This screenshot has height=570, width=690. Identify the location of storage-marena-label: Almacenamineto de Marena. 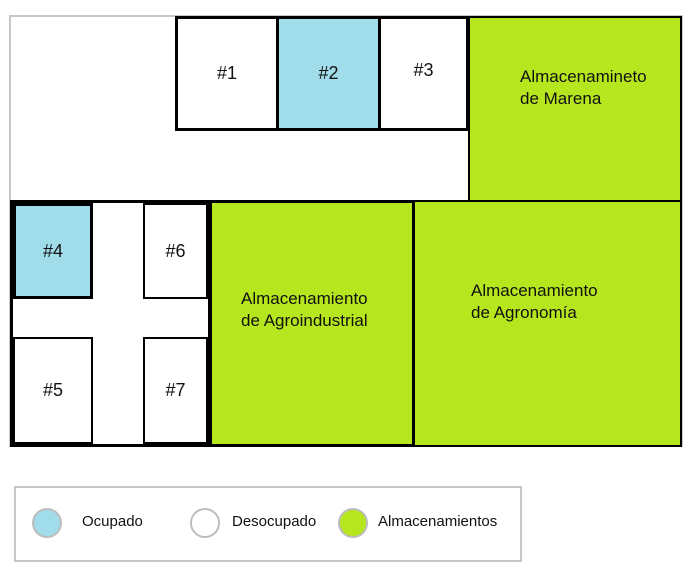
(583, 87).